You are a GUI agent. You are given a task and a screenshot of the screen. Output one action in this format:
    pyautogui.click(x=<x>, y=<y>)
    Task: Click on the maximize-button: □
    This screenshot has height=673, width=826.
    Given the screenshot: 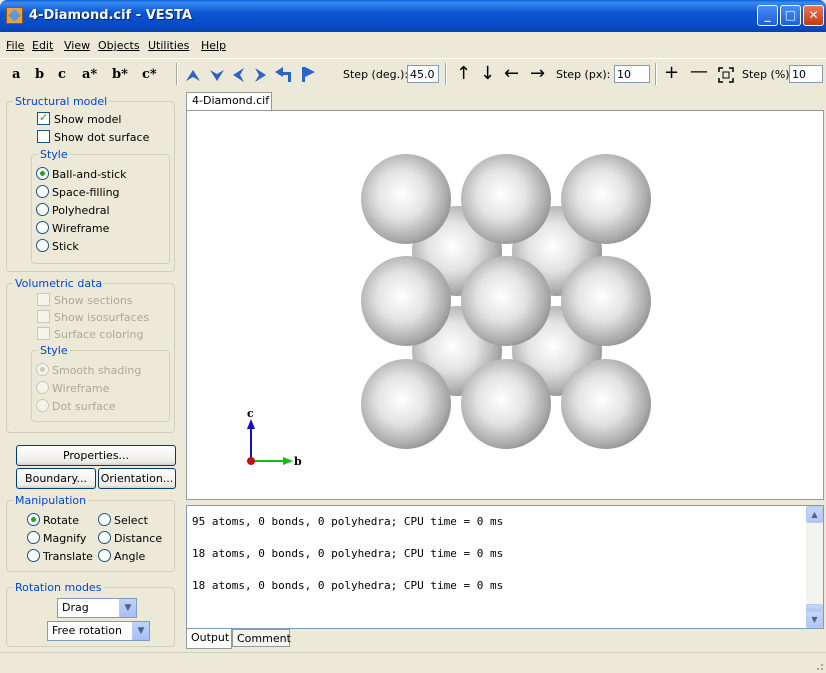 What is the action you would take?
    pyautogui.click(x=790, y=15)
    